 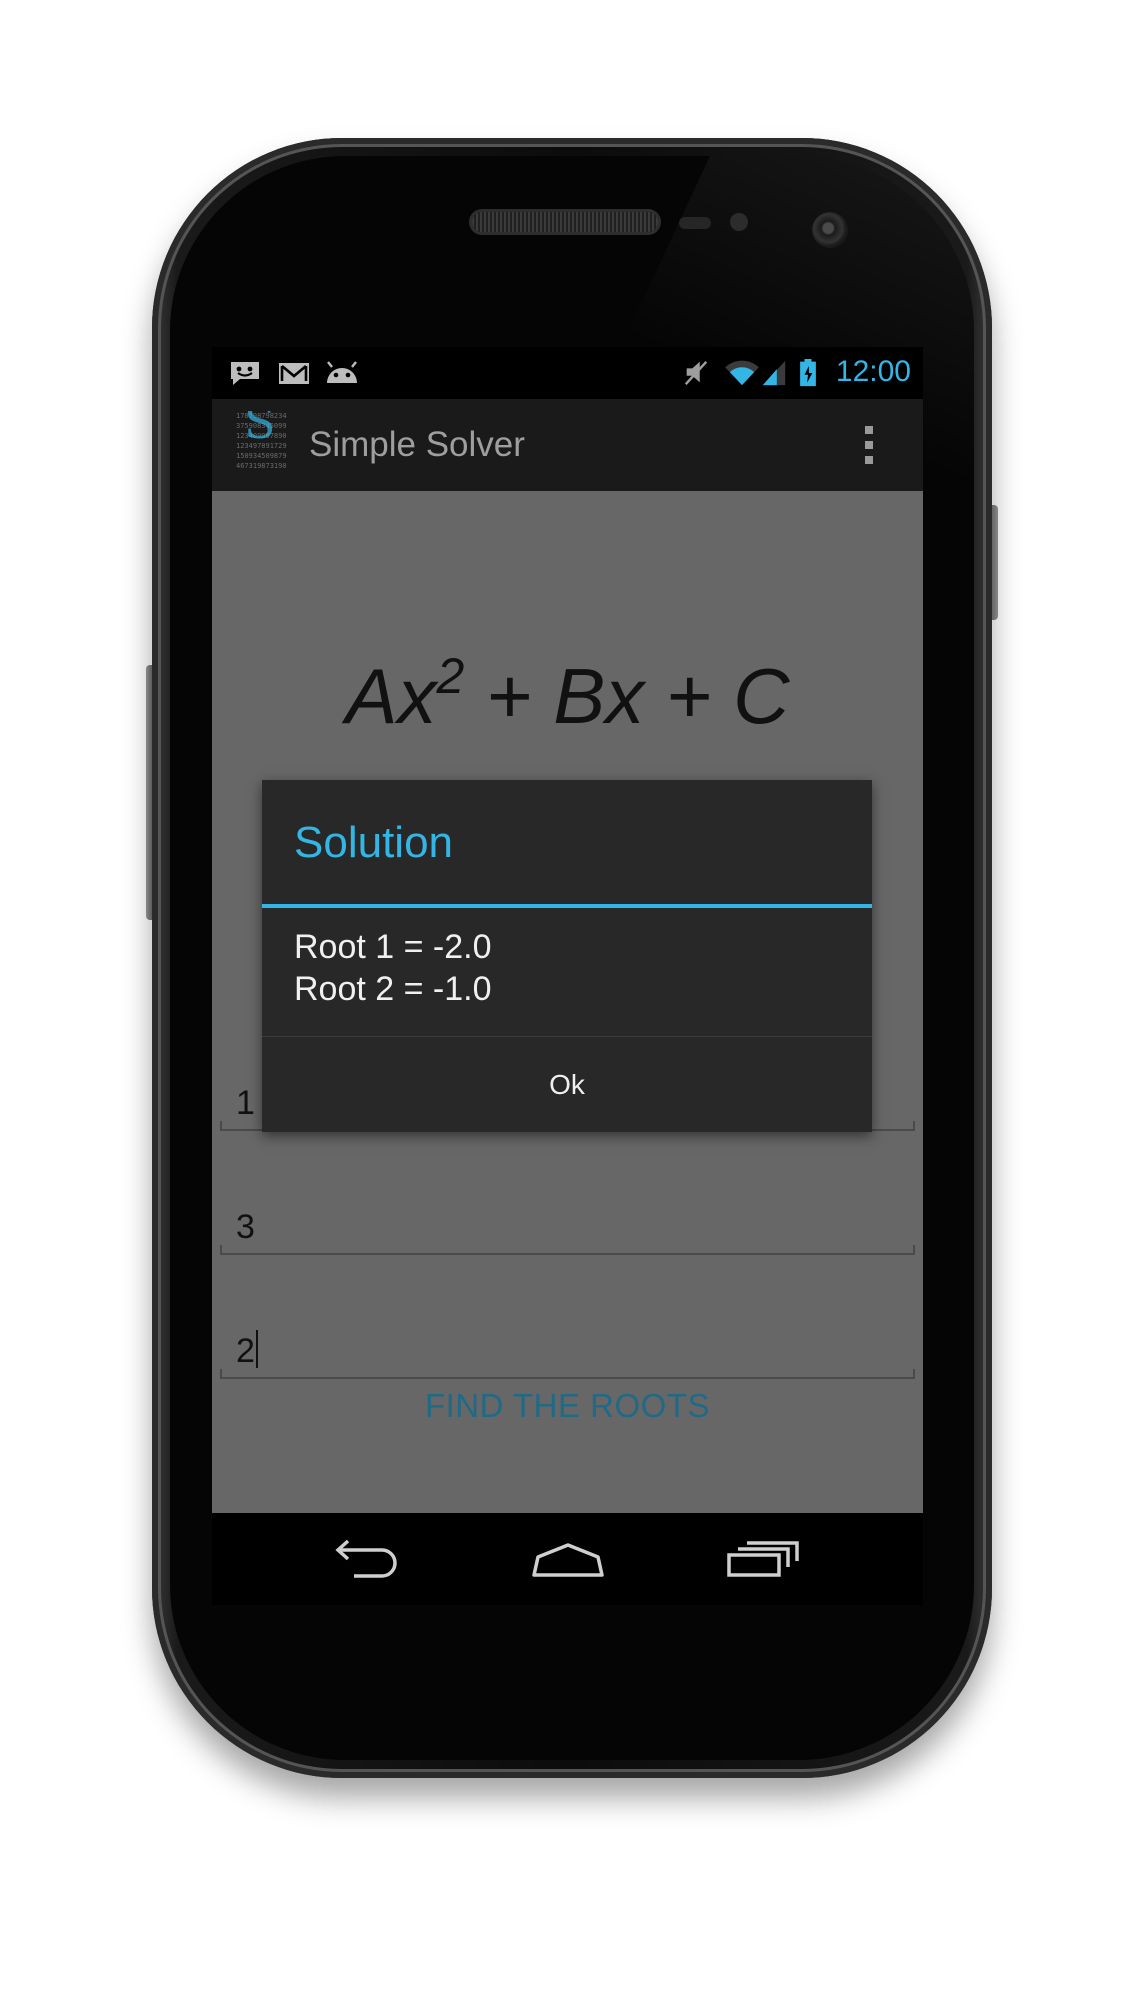 I want to click on equation-display: Ax2 + Bx + C, so click(x=567, y=694).